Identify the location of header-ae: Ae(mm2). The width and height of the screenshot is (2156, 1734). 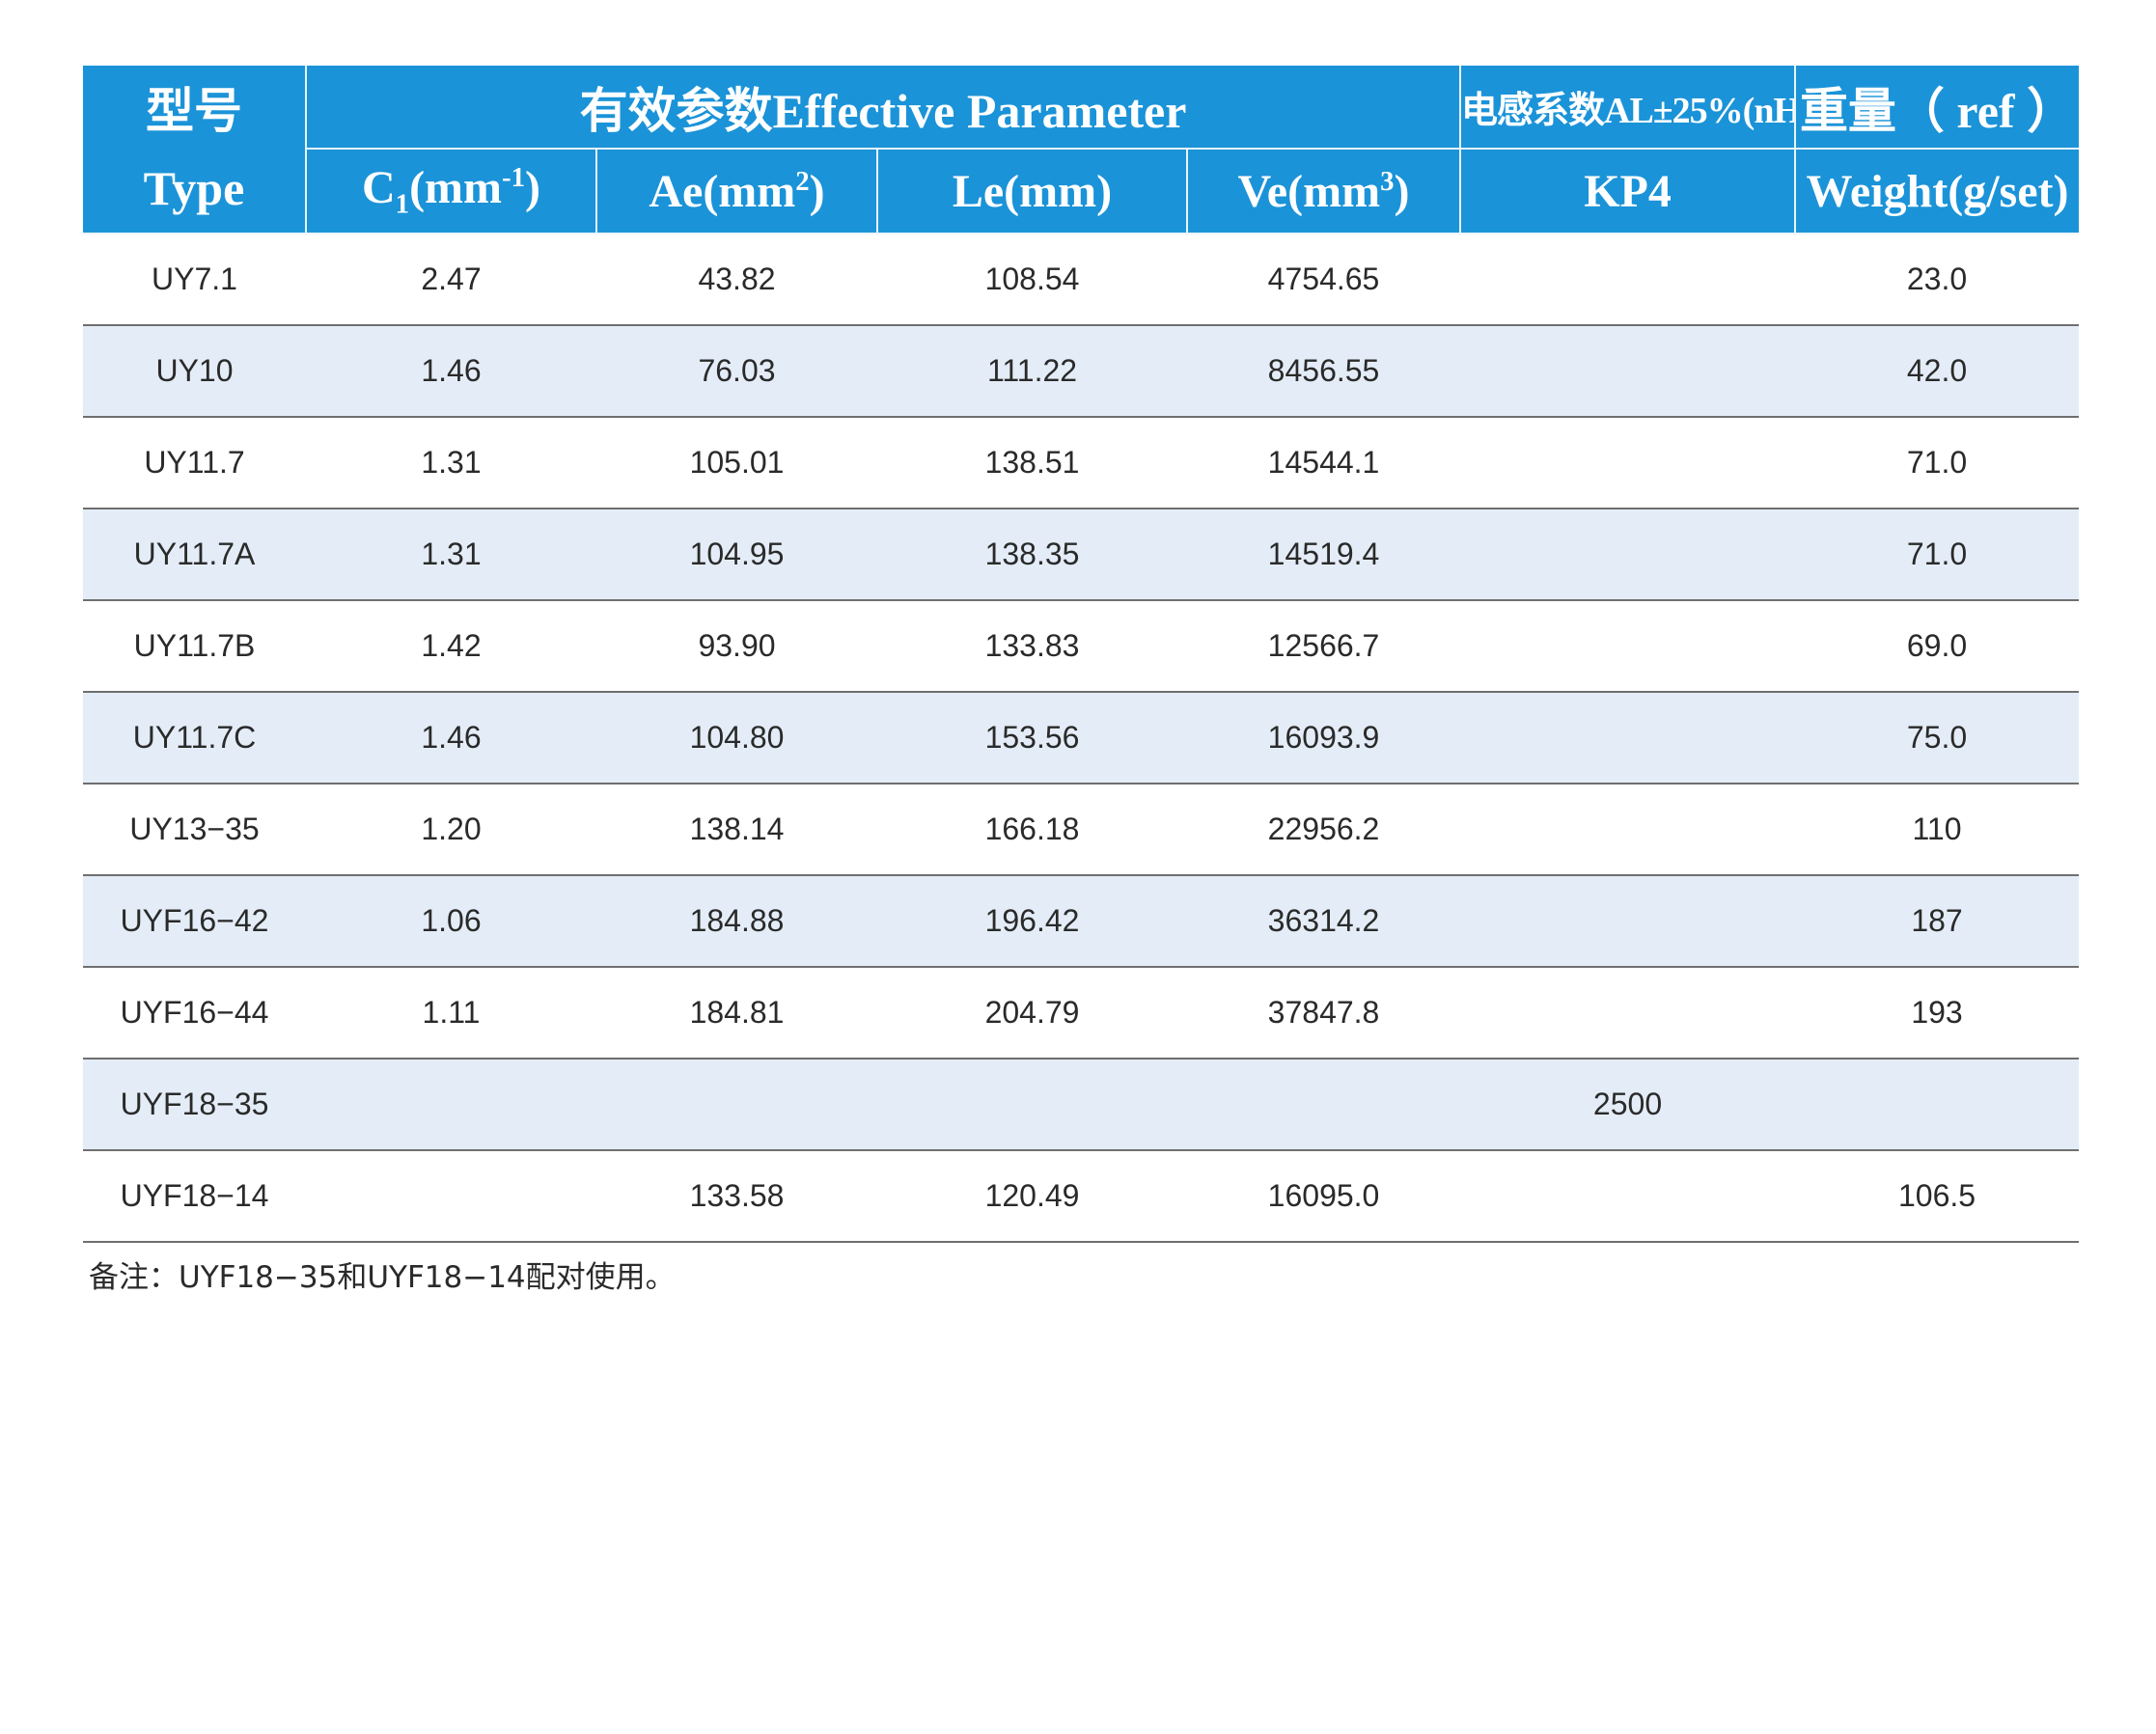
(736, 191).